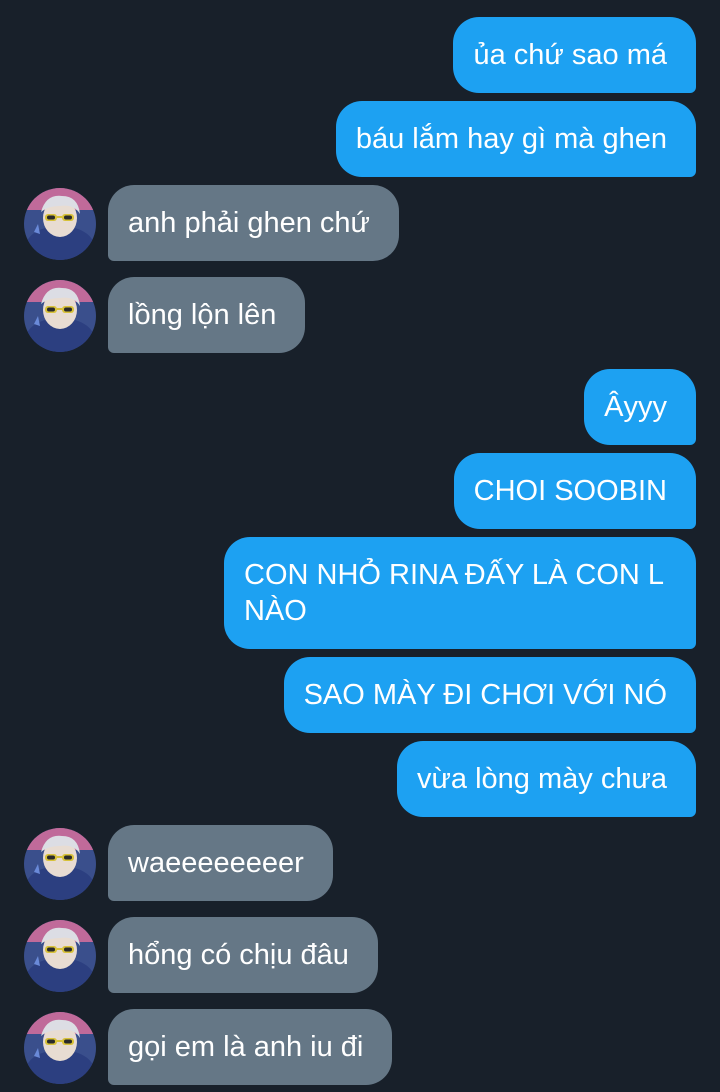  Describe the element at coordinates (542, 779) in the screenshot. I see `message-text: vừa lòng mày chưa` at that location.